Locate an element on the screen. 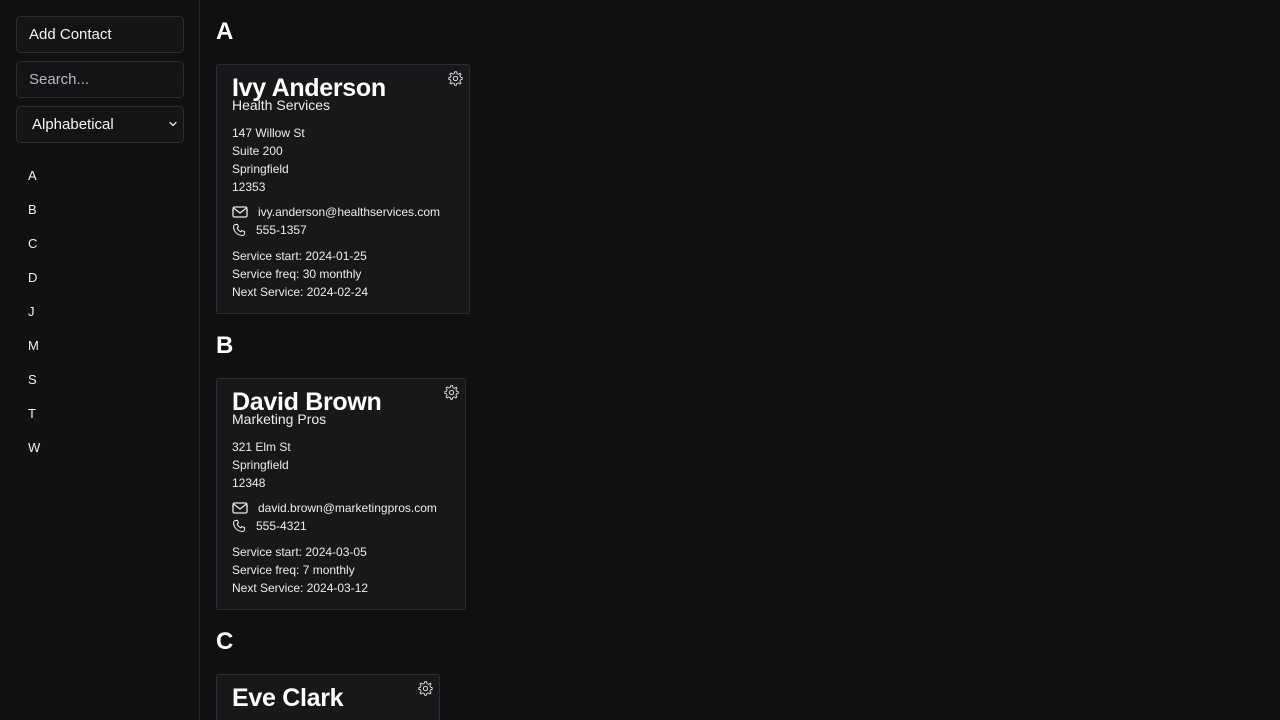 The height and width of the screenshot is (720, 1280). service-frequency: Service freq: 7 monthly is located at coordinates (293, 570).